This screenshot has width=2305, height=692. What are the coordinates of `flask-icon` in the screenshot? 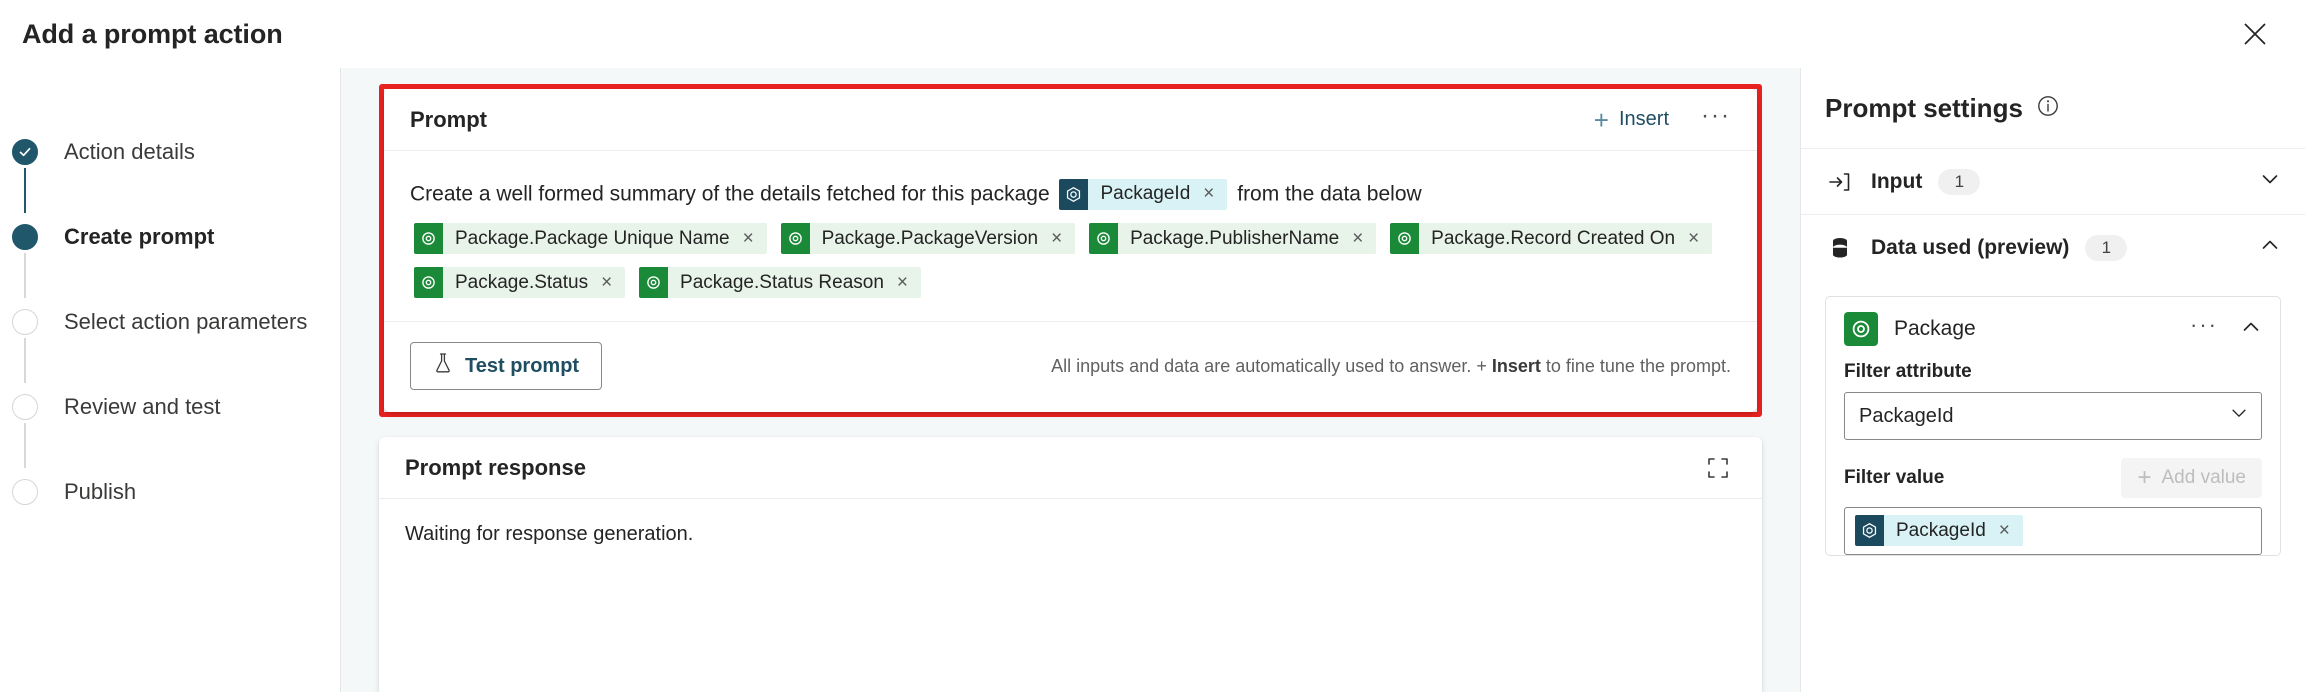 It's located at (443, 366).